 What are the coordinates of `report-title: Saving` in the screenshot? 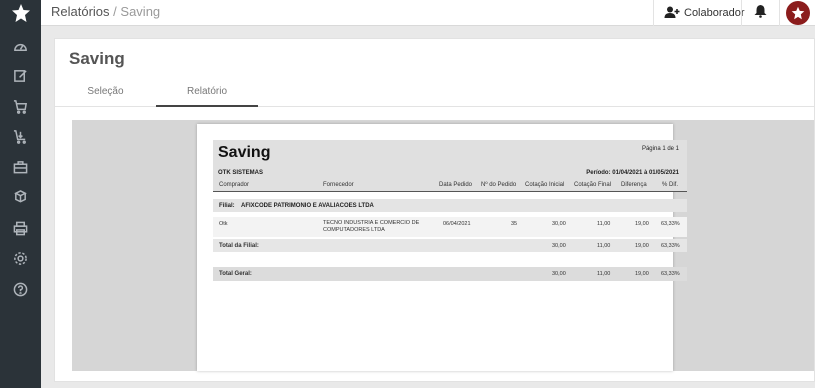 It's located at (244, 152).